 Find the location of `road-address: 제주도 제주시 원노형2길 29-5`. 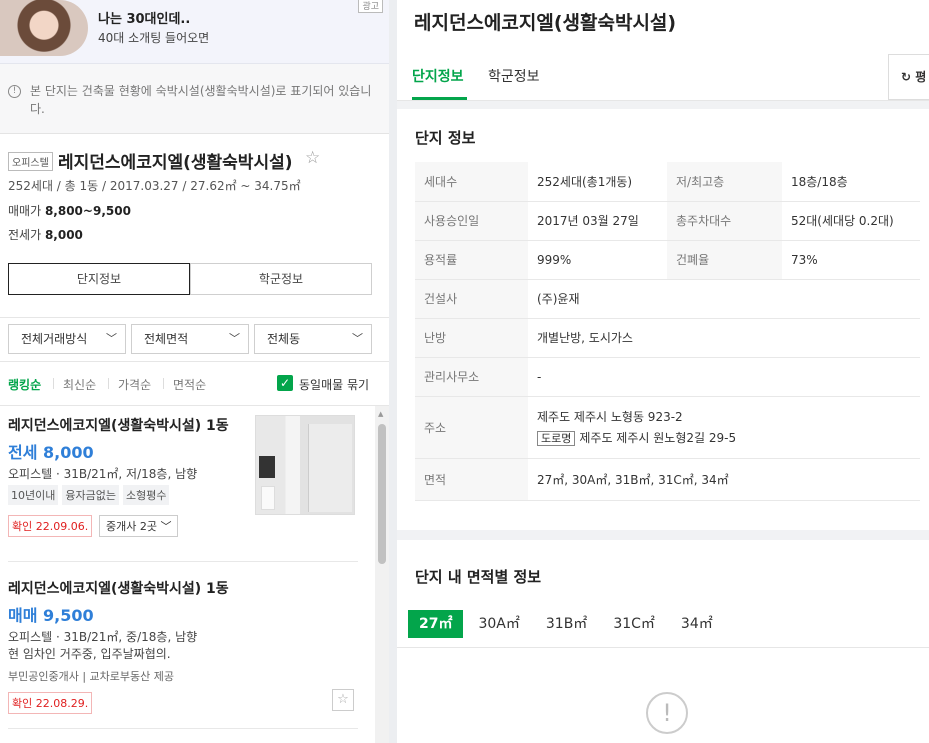

road-address: 제주도 제주시 원노형2길 29-5 is located at coordinates (658, 438).